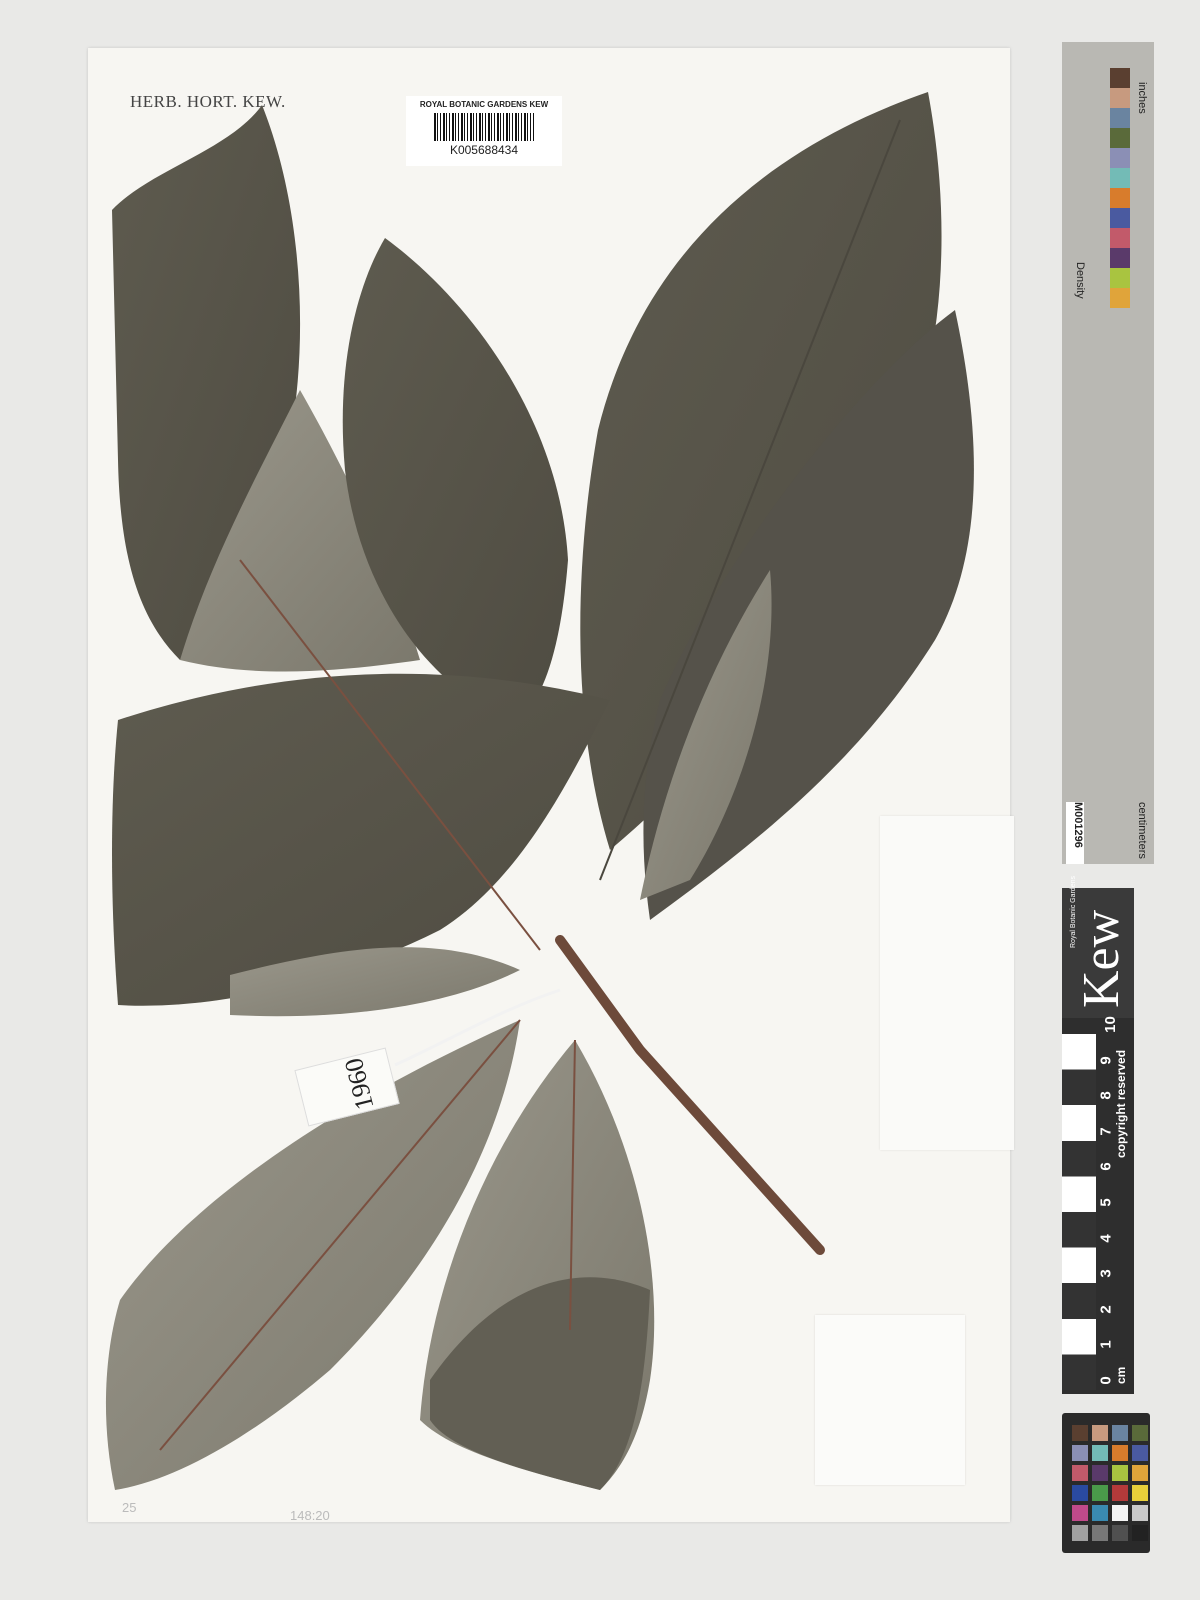  Describe the element at coordinates (1079, 1212) in the screenshot. I see `kew-ruler` at that location.